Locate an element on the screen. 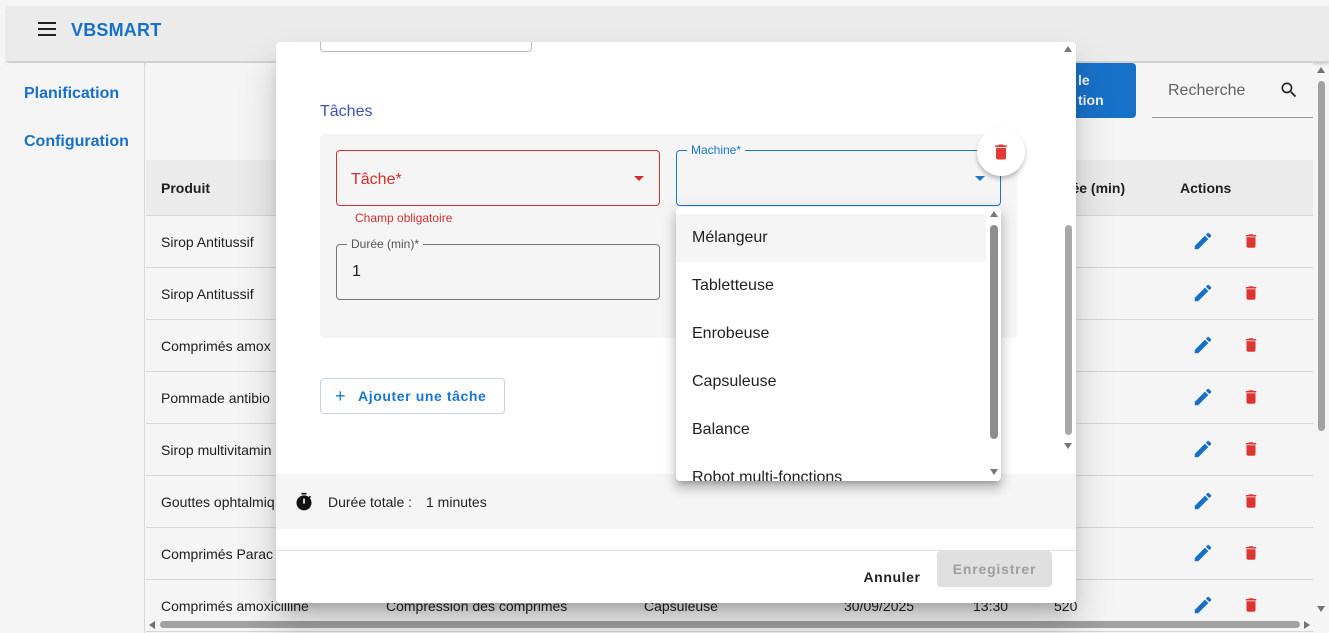  listbox-scrollbar is located at coordinates (994, 344).